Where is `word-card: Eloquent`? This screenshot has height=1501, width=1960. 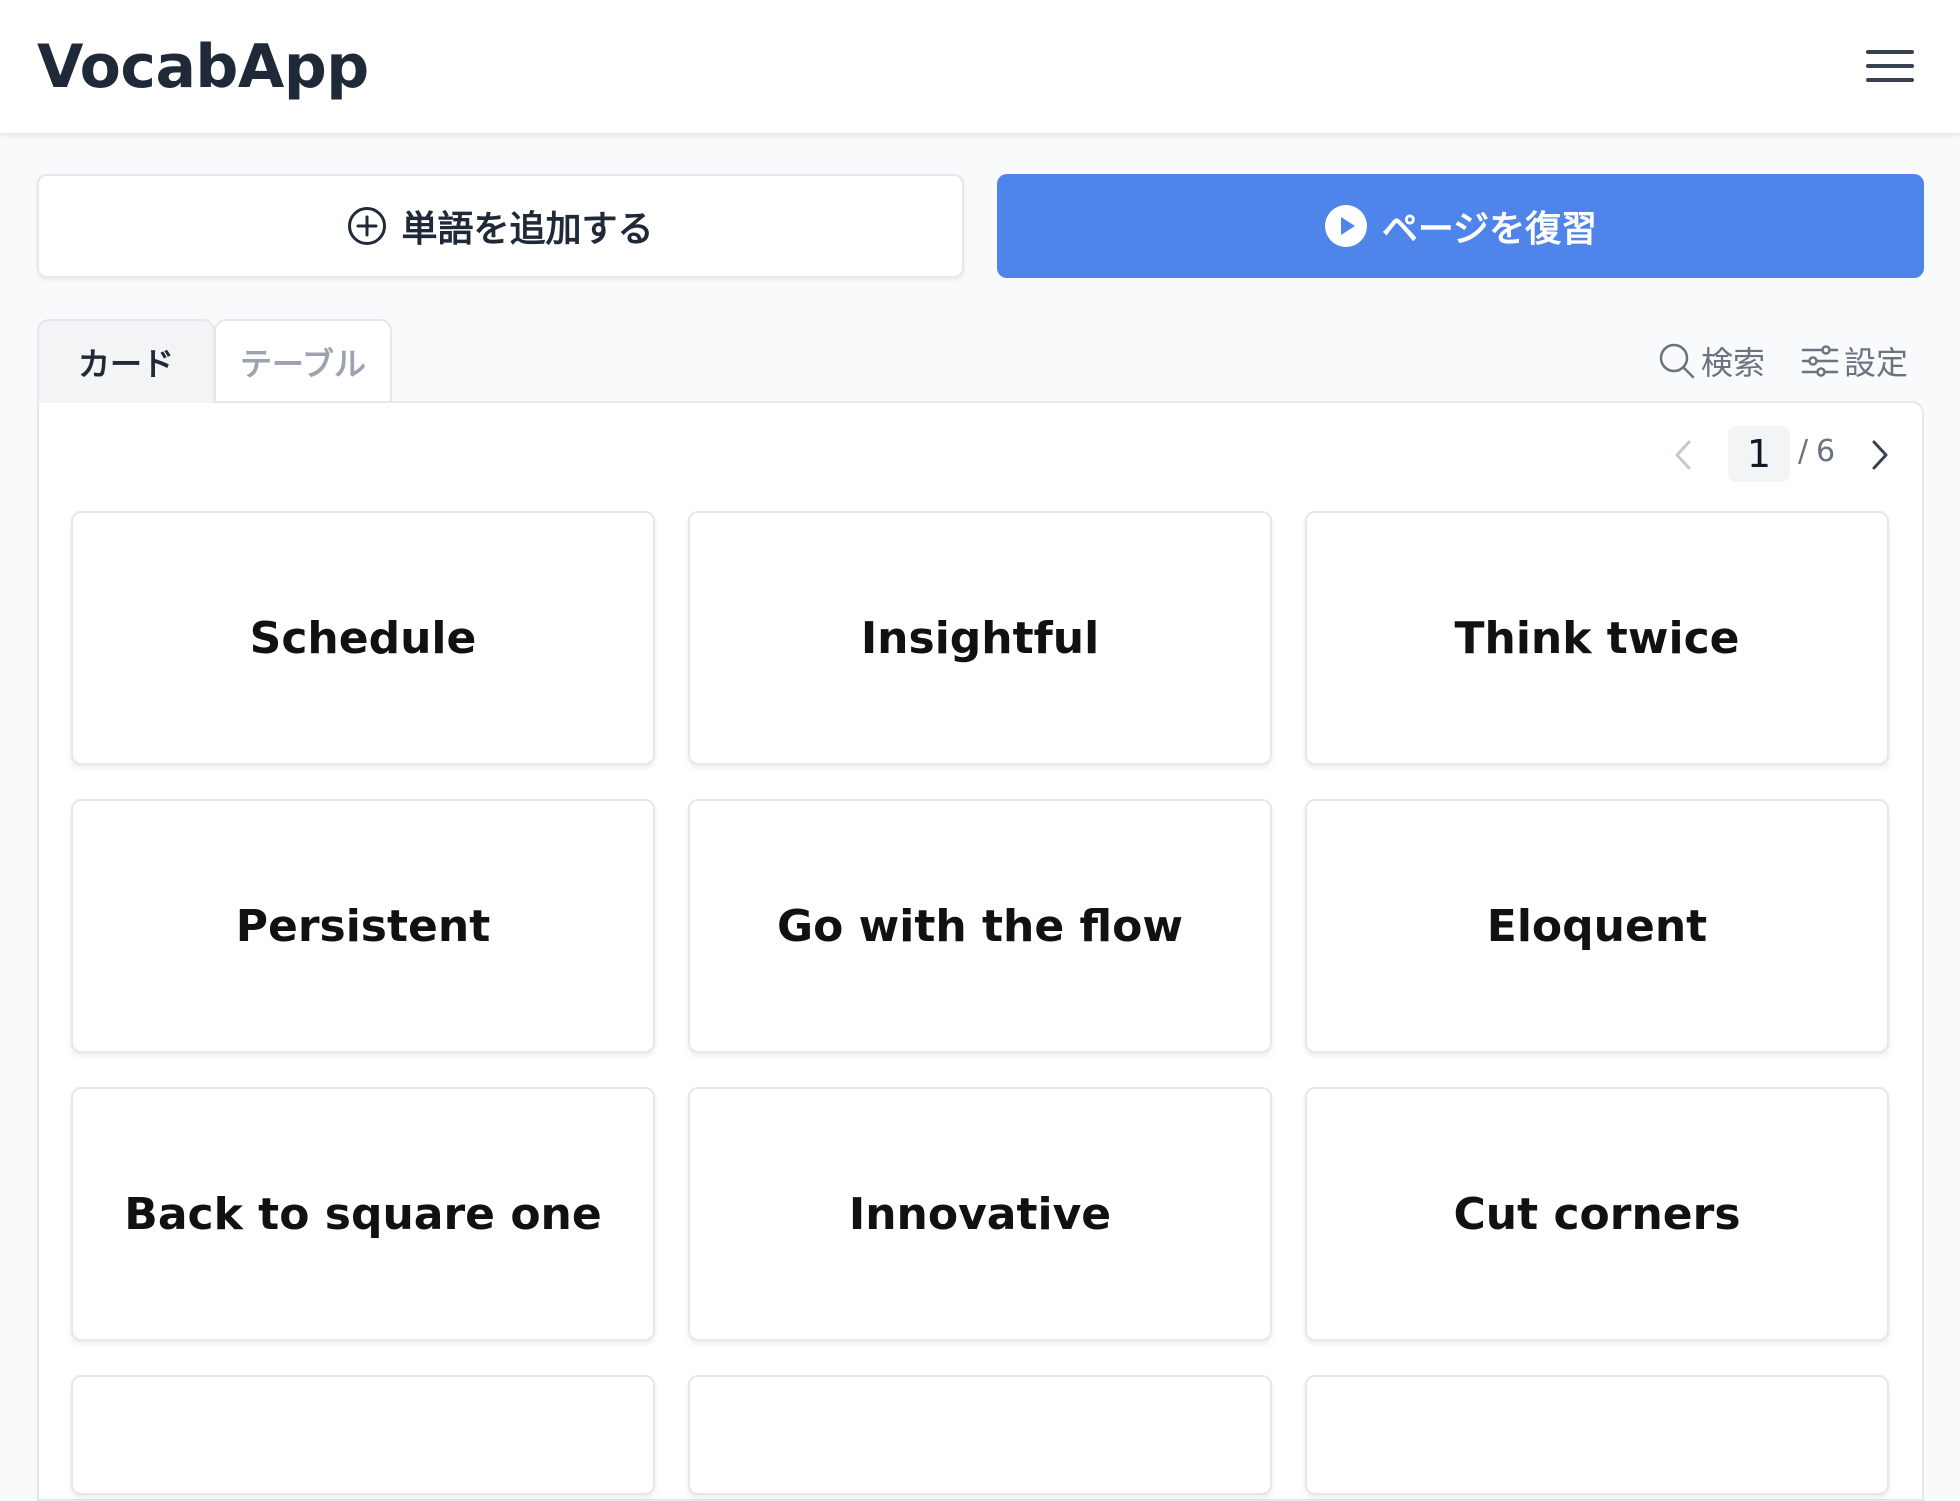
word-card: Eloquent is located at coordinates (1597, 926).